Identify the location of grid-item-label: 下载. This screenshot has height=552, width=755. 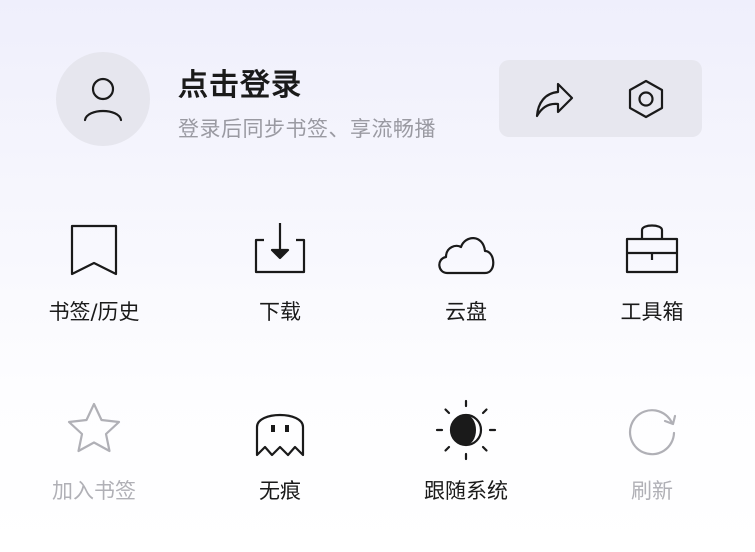
(280, 312).